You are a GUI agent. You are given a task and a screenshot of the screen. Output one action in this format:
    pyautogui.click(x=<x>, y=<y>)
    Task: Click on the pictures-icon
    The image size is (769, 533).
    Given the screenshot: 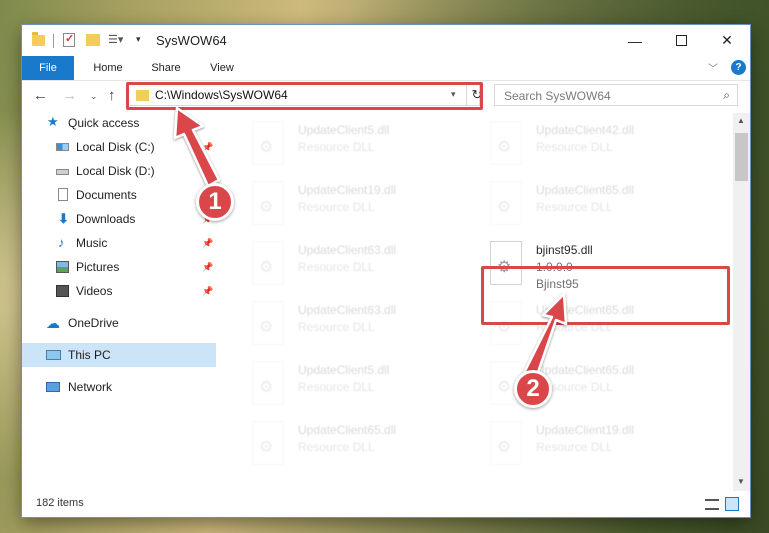 What is the action you would take?
    pyautogui.click(x=62, y=267)
    